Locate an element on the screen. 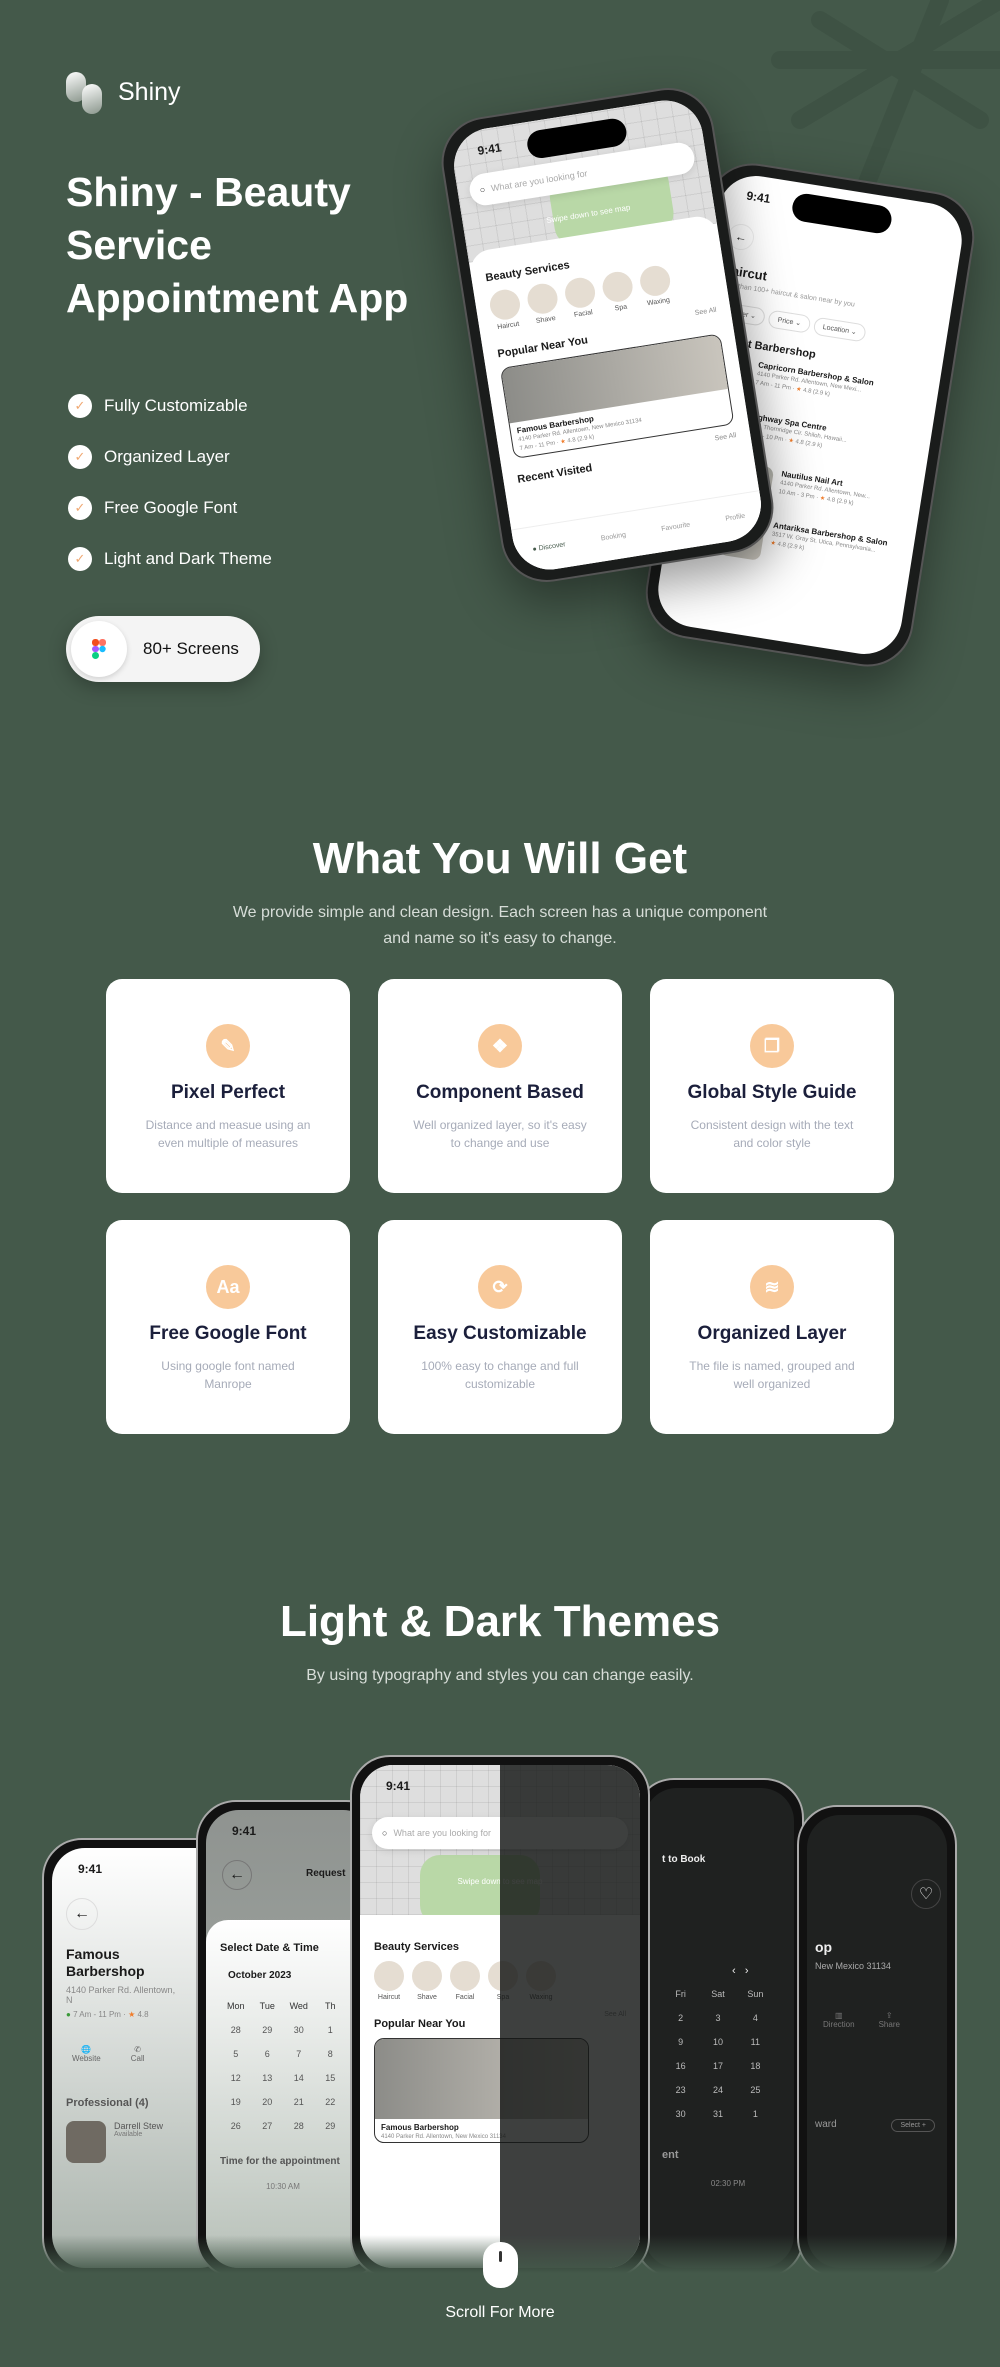 Image resolution: width=1000 pixels, height=2367 pixels. calendar-date: 9 is located at coordinates (680, 2042).